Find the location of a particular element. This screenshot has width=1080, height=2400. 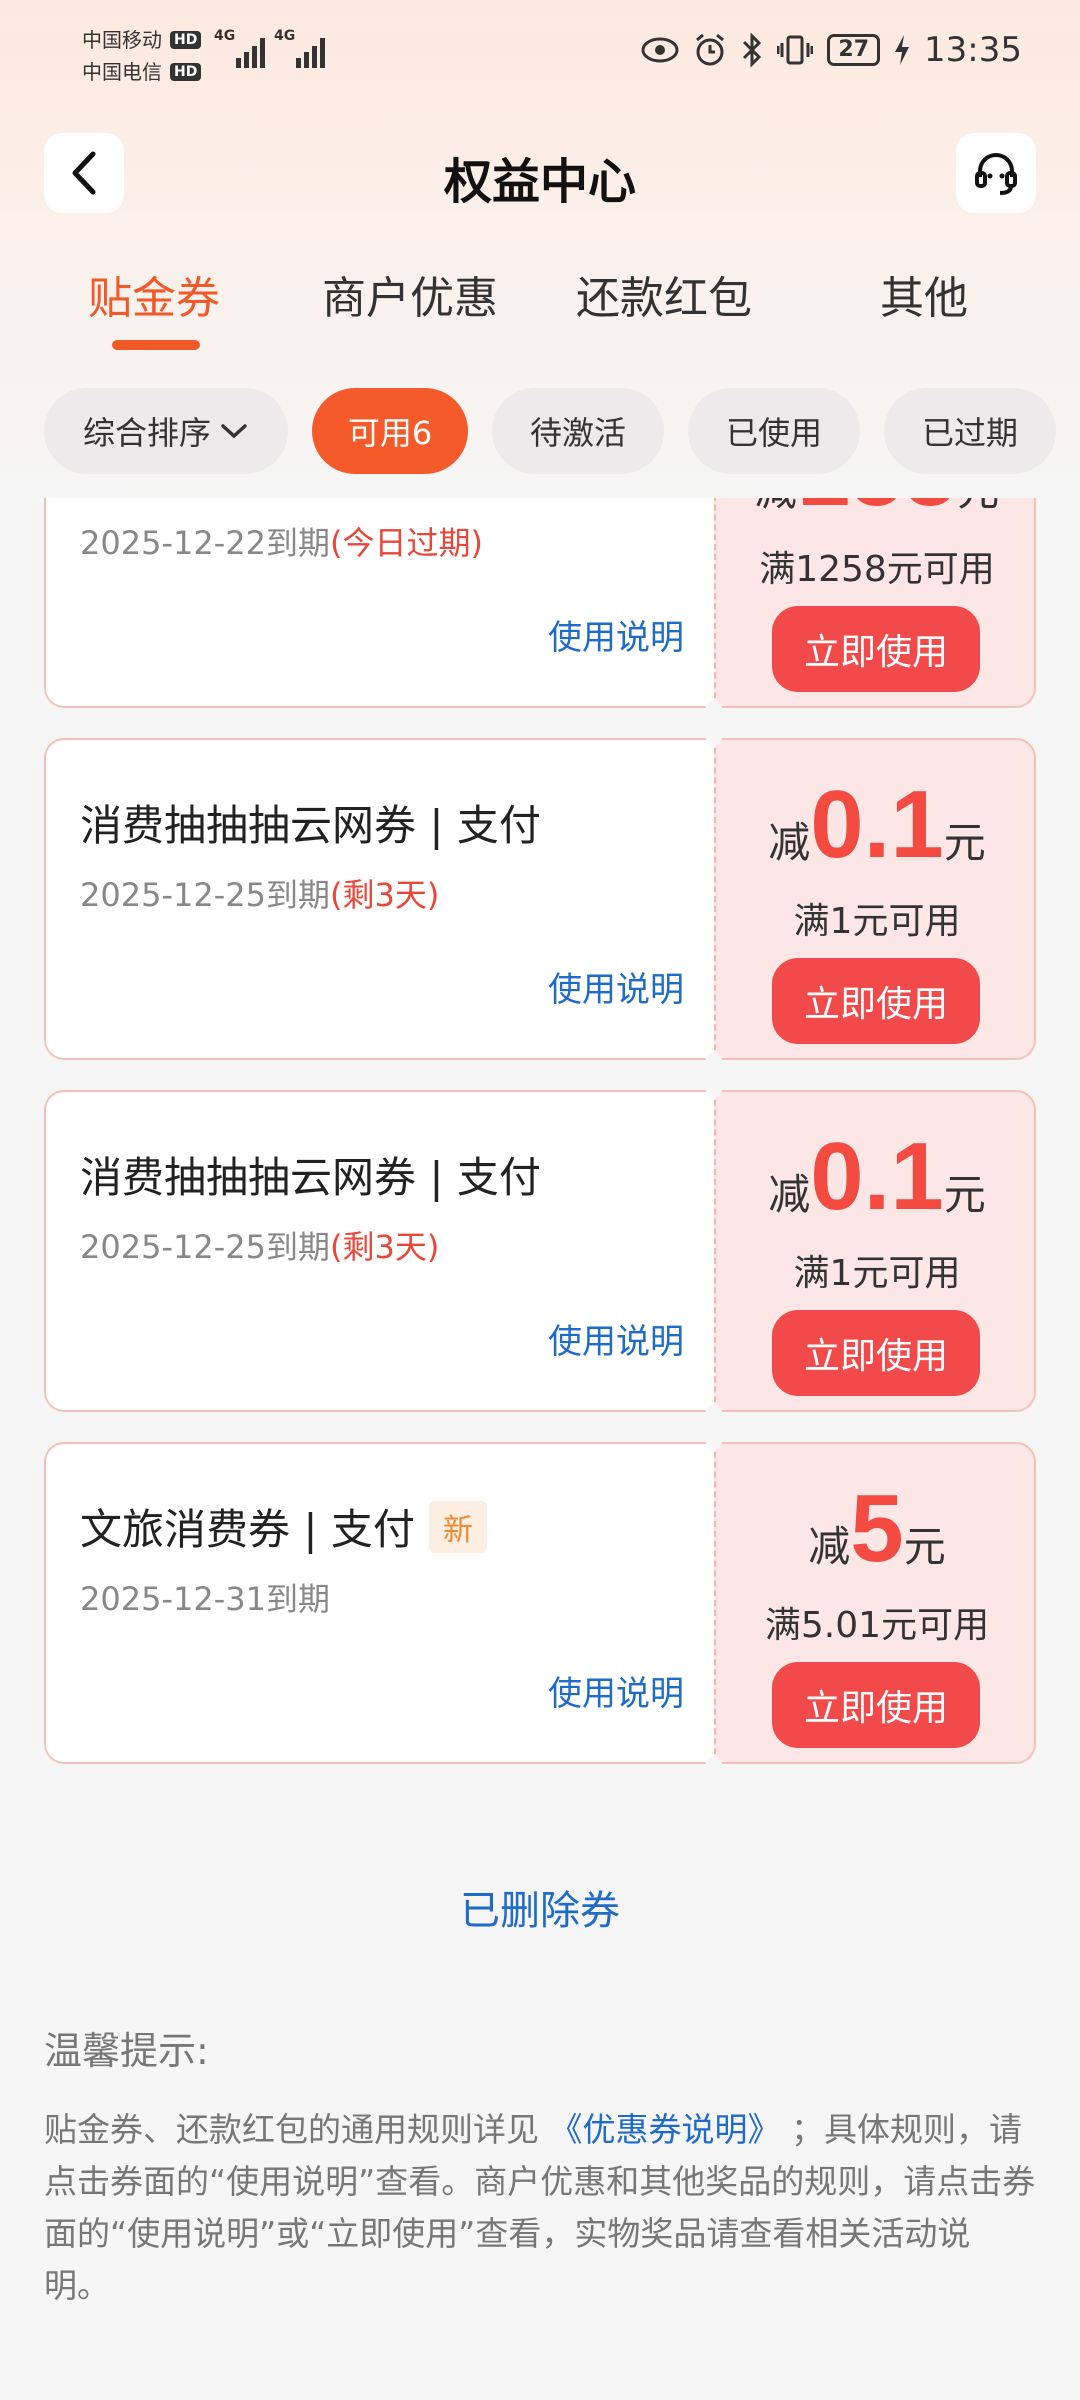

coupon-info: 文旅消费券 | 支付新 2025-12-31到期 使用说明 is located at coordinates (379, 1603).